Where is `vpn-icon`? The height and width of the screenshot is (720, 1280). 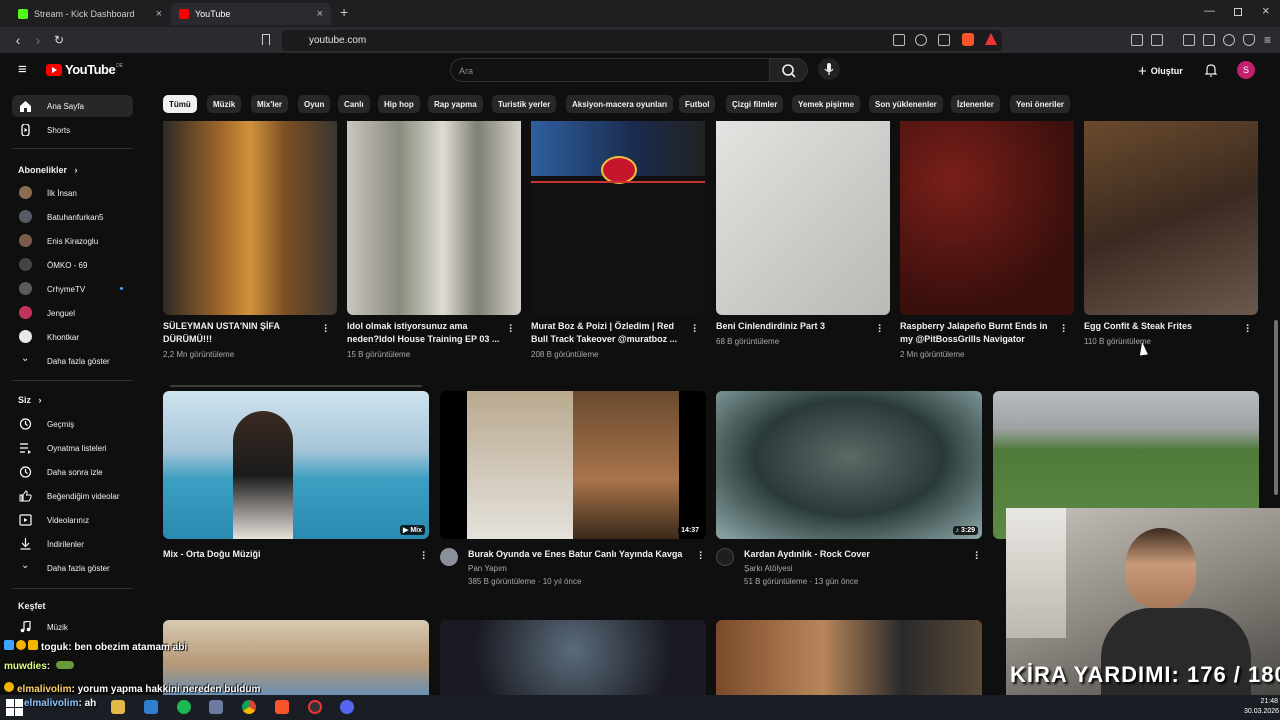
vpn-icon is located at coordinates (1249, 40).